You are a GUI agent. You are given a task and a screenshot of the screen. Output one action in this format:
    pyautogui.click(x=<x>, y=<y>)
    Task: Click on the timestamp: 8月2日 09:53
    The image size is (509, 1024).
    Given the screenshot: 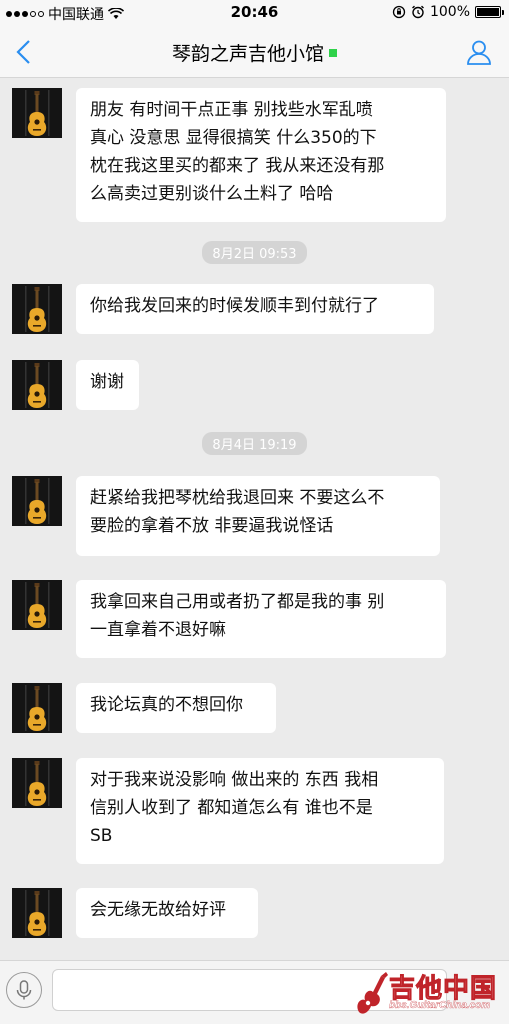 What is the action you would take?
    pyautogui.click(x=254, y=252)
    